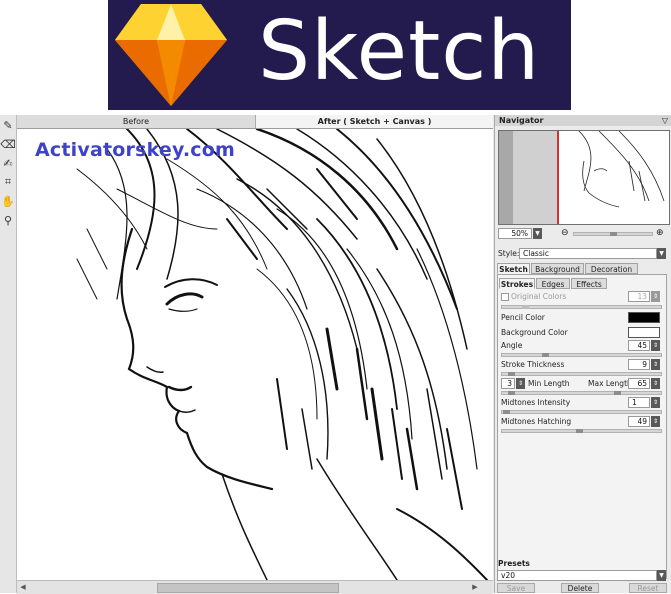 Image resolution: width=671 pixels, height=594 pixels. I want to click on subtab-edges: Edges, so click(553, 283).